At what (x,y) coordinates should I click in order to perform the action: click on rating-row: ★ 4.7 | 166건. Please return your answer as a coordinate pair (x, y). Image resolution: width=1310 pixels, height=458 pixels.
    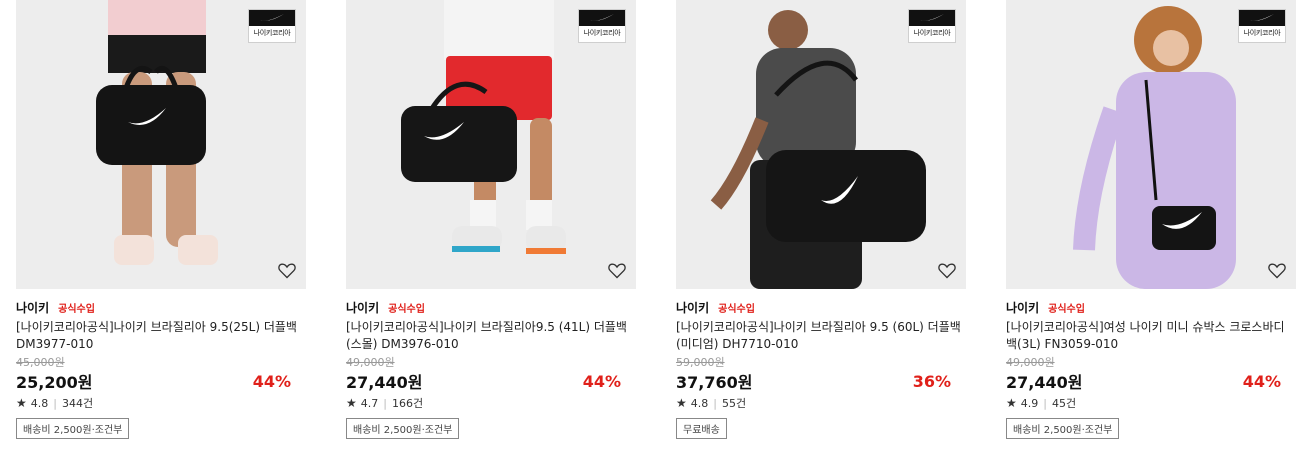
    Looking at the image, I should click on (491, 403).